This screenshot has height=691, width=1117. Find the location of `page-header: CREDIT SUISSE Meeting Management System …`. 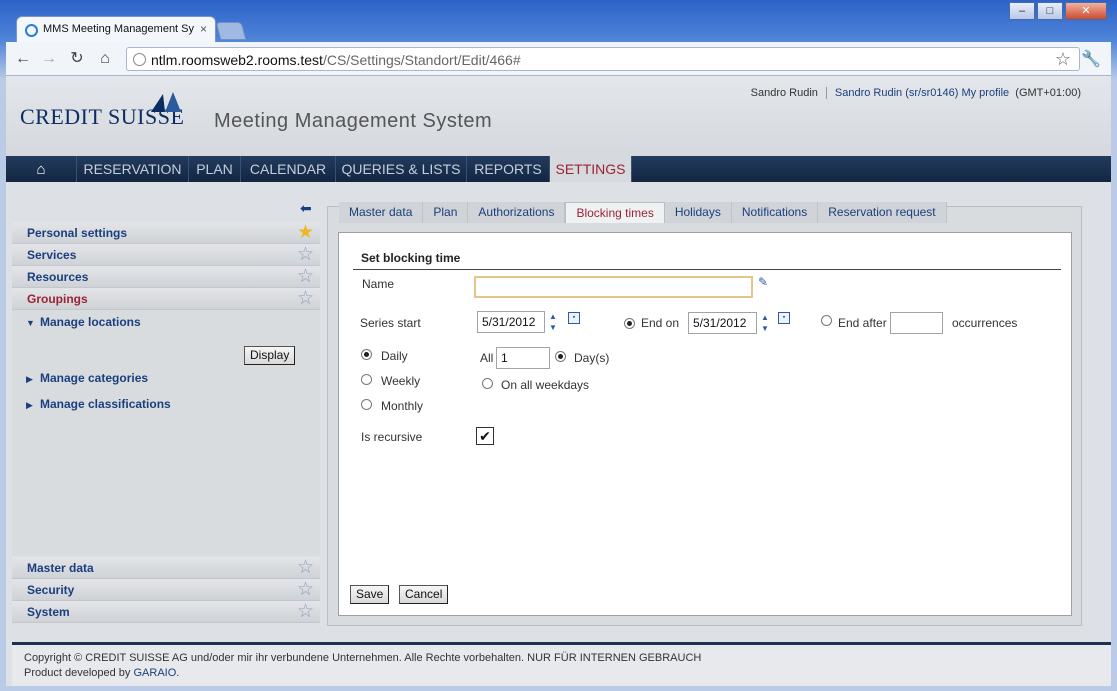

page-header: CREDIT SUISSE Meeting Management System … is located at coordinates (558, 116).